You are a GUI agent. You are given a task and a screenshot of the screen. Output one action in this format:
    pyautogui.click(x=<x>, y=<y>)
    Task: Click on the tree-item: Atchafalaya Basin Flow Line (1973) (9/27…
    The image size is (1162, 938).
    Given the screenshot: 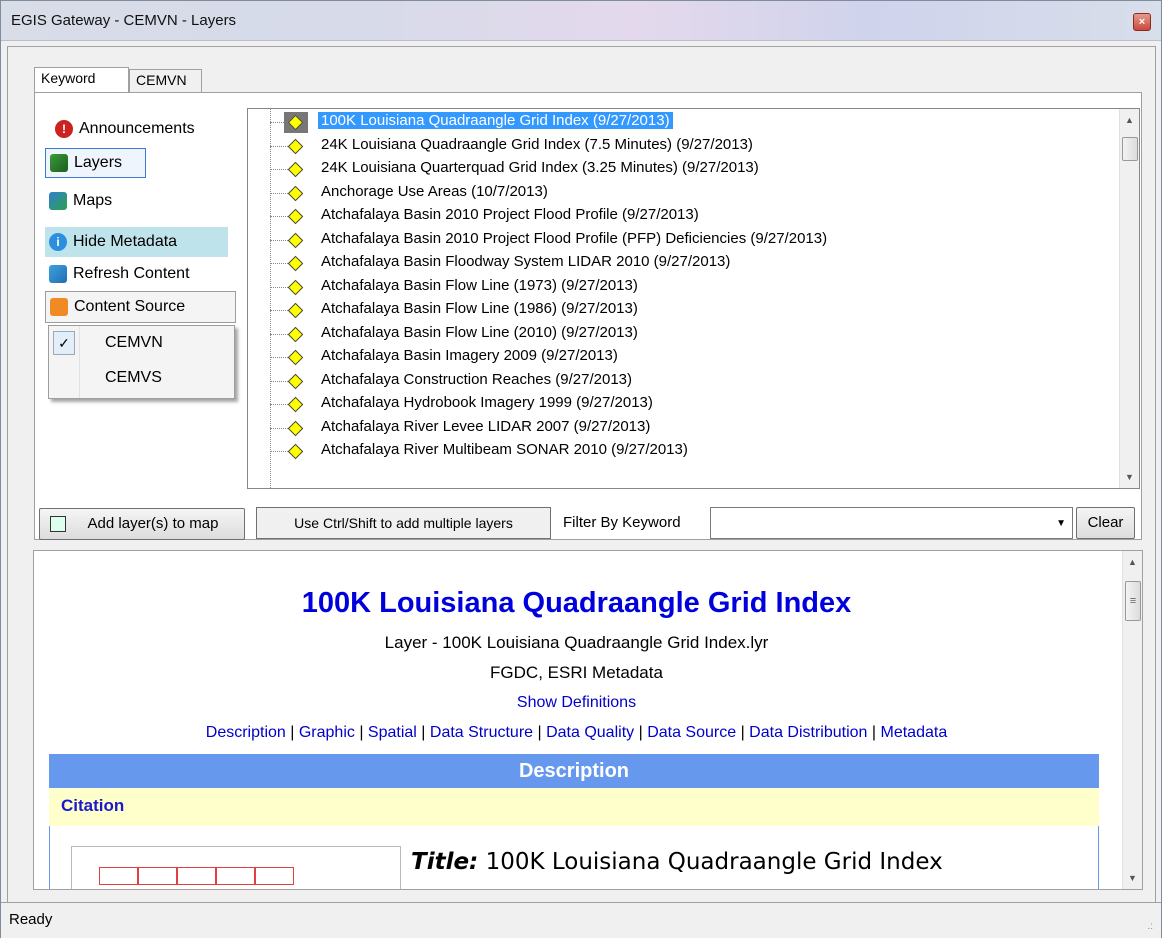 What is the action you would take?
    pyautogui.click(x=683, y=287)
    